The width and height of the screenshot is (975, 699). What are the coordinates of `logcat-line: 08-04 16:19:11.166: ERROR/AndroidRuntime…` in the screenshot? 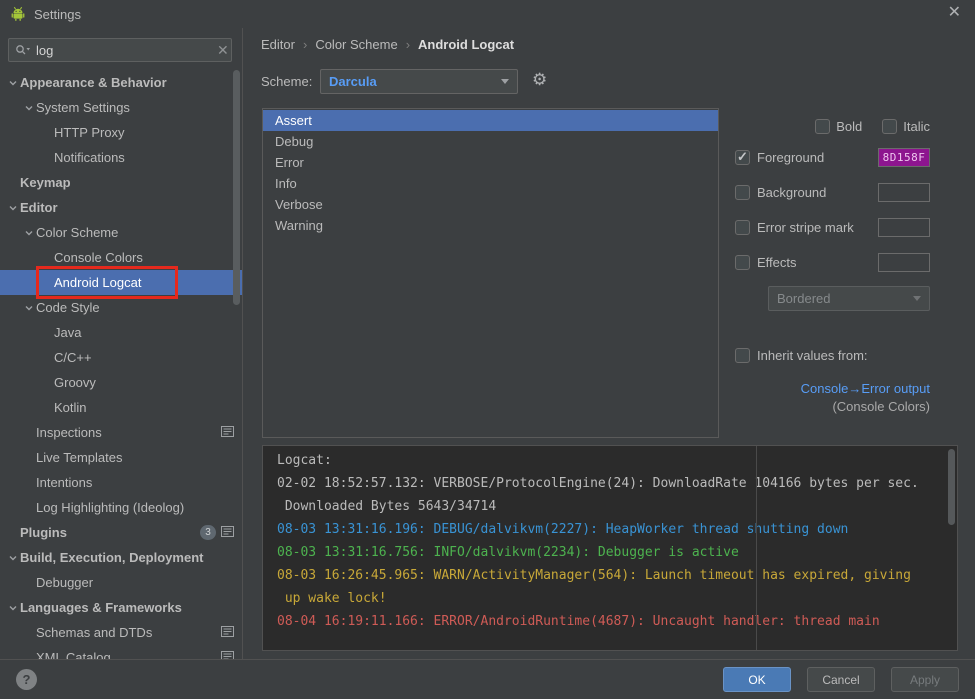 It's located at (578, 621).